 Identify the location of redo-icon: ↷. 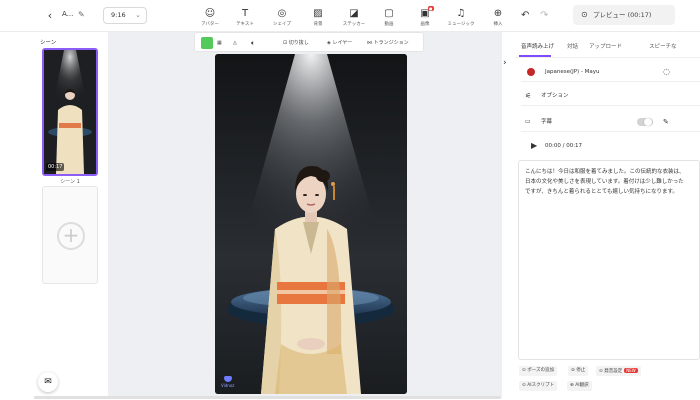
(544, 15).